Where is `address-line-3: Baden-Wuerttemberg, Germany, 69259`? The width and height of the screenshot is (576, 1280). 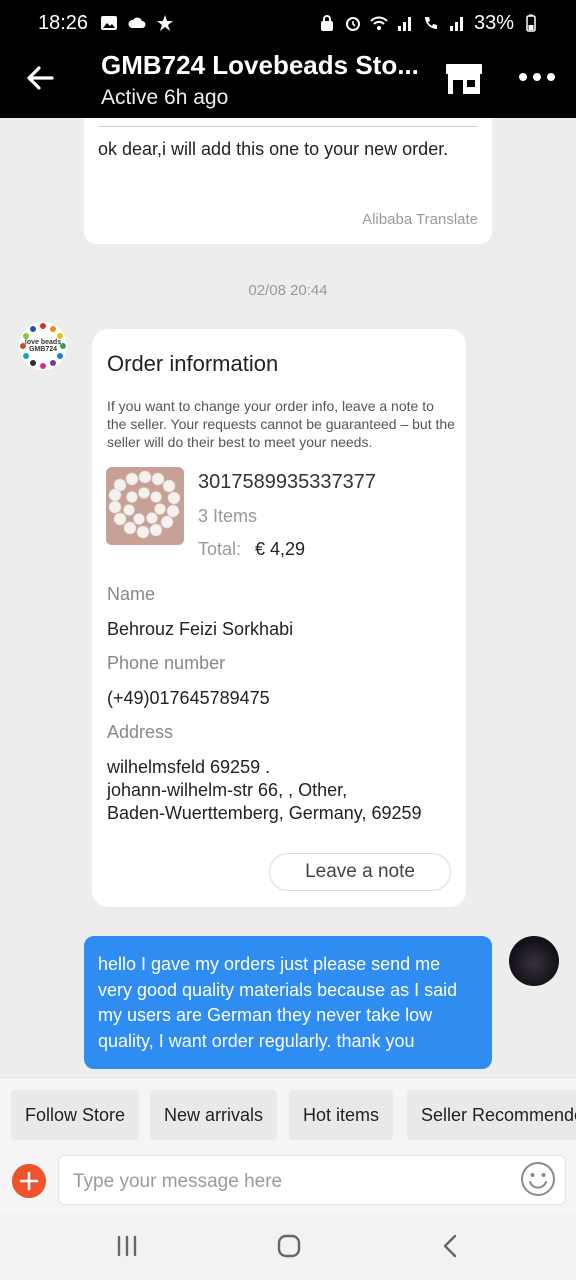
address-line-3: Baden-Wuerttemberg, Germany, 69259 is located at coordinates (264, 813).